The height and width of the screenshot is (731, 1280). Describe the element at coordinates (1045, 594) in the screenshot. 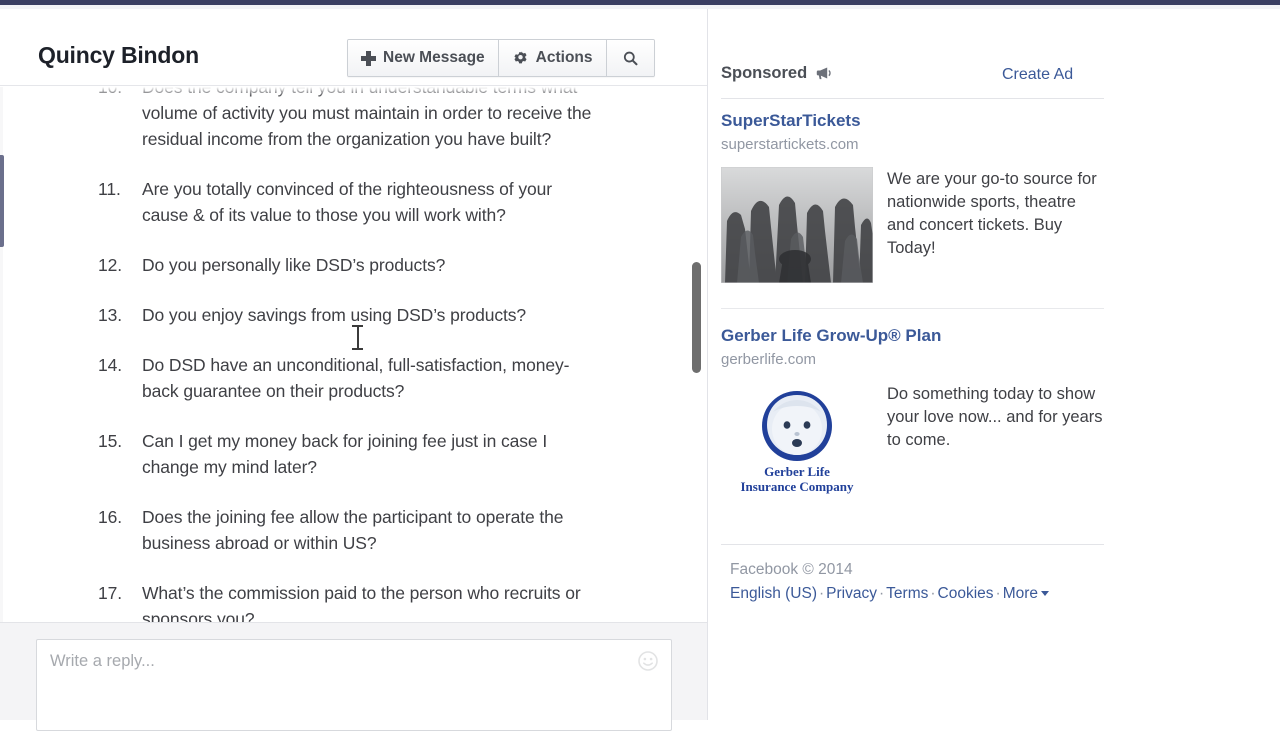

I see `chevron-down-icon` at that location.